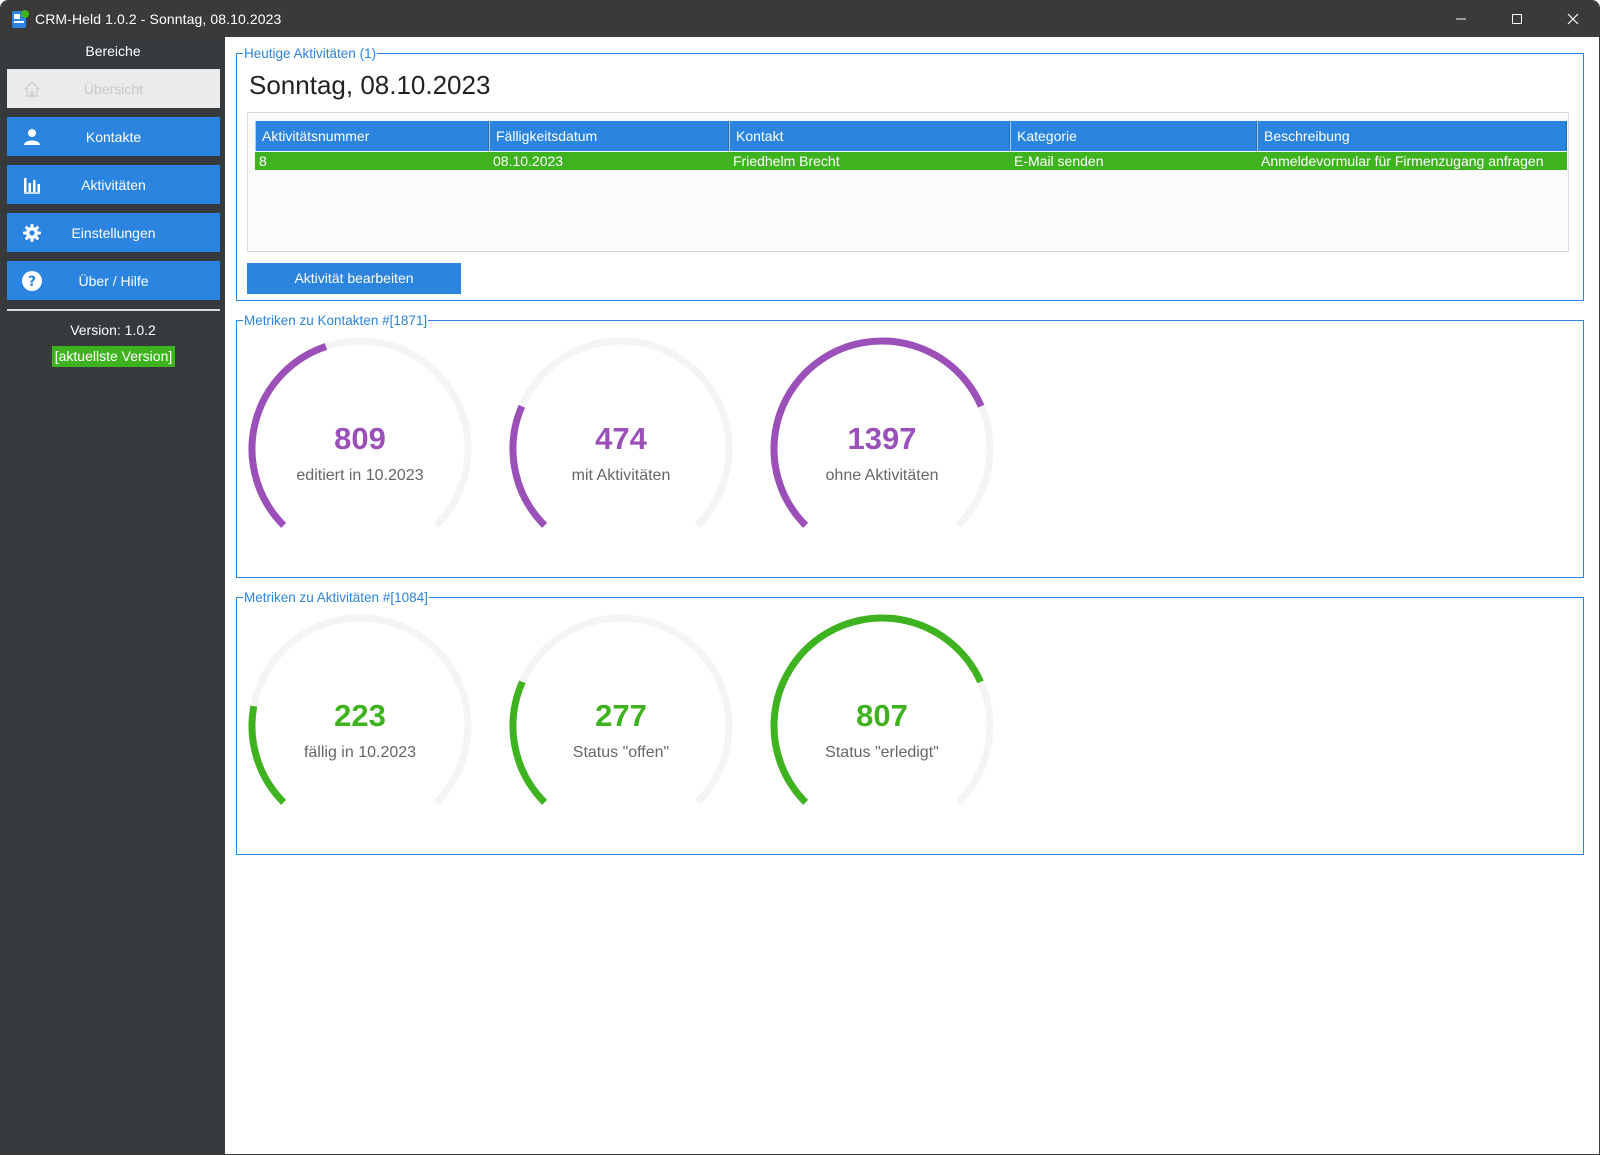 The height and width of the screenshot is (1155, 1600). What do you see at coordinates (1059, 161) in the screenshot?
I see `table-cell: E-Mail senden` at bounding box center [1059, 161].